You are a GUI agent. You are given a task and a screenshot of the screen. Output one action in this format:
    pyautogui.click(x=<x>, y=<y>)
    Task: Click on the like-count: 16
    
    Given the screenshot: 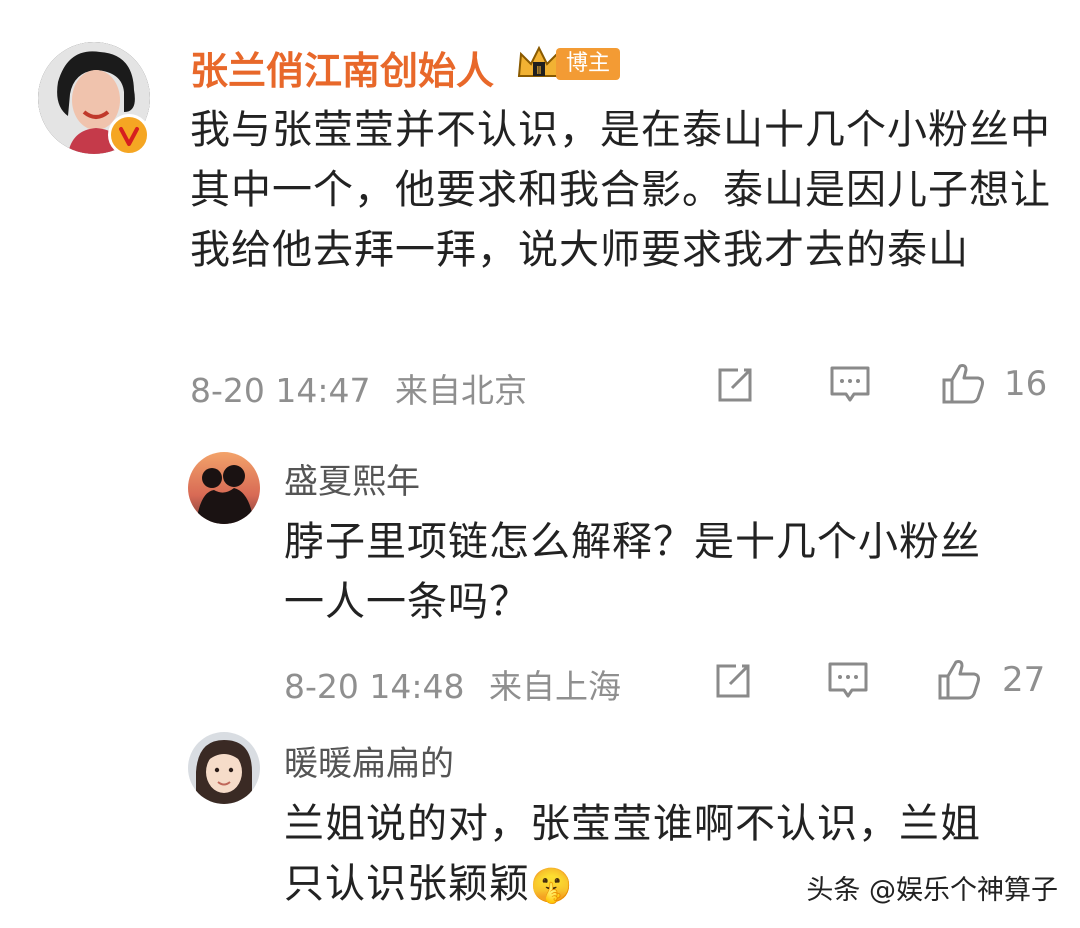 What is the action you would take?
    pyautogui.click(x=1026, y=384)
    